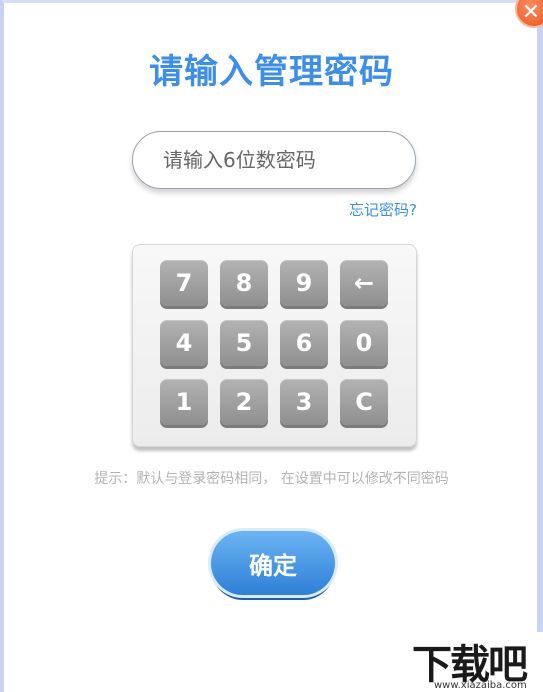 The image size is (543, 692). I want to click on confirm-button: 确定, so click(273, 563).